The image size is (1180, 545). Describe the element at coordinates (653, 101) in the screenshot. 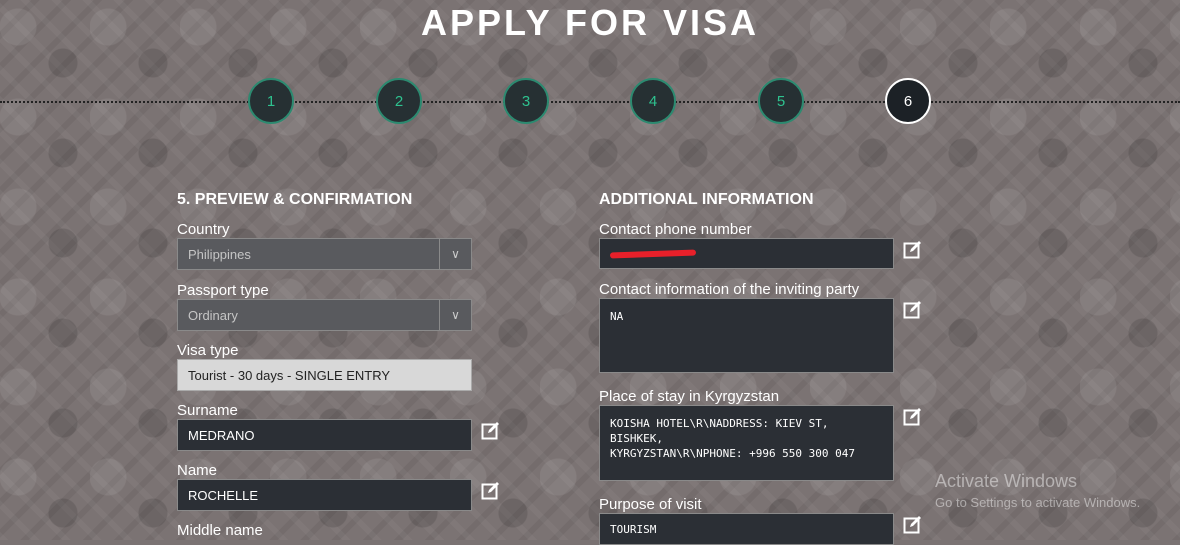

I see `step-4: 4` at that location.